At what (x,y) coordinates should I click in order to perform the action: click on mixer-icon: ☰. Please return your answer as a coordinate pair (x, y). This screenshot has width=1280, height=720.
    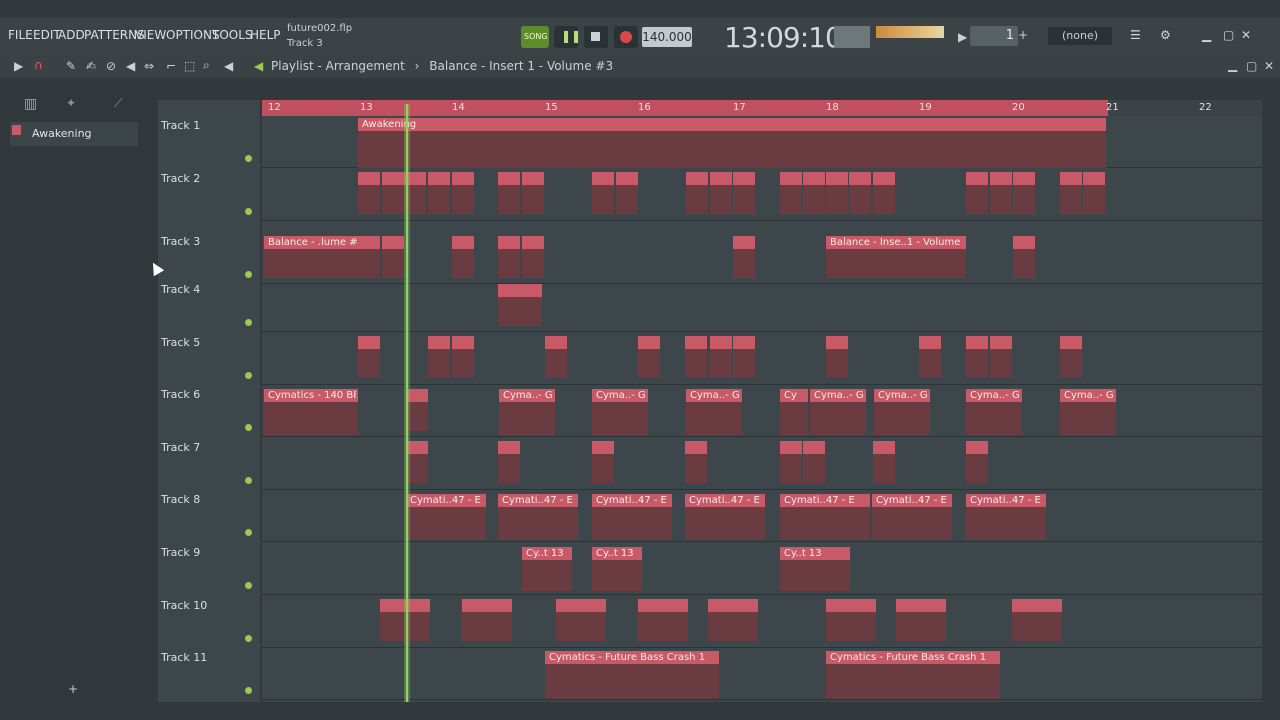
    Looking at the image, I should click on (1135, 35).